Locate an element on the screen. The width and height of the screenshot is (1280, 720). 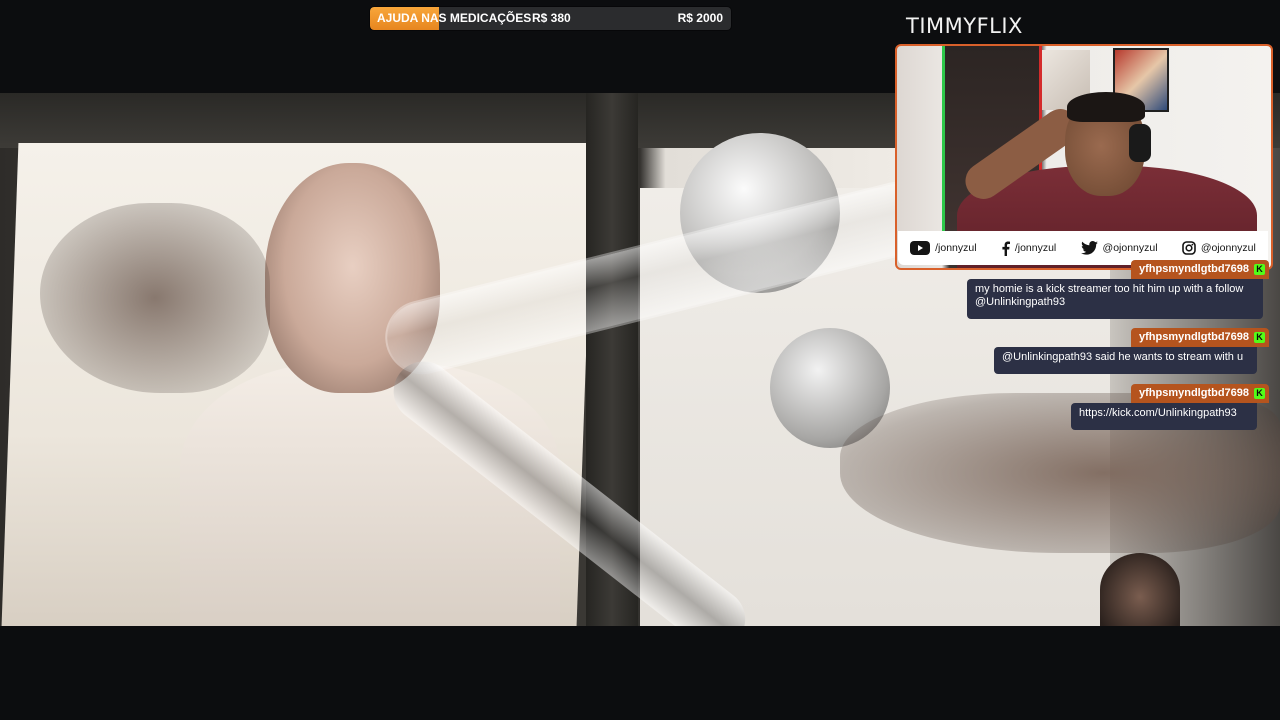
video-figure-body is located at coordinates (370, 494).